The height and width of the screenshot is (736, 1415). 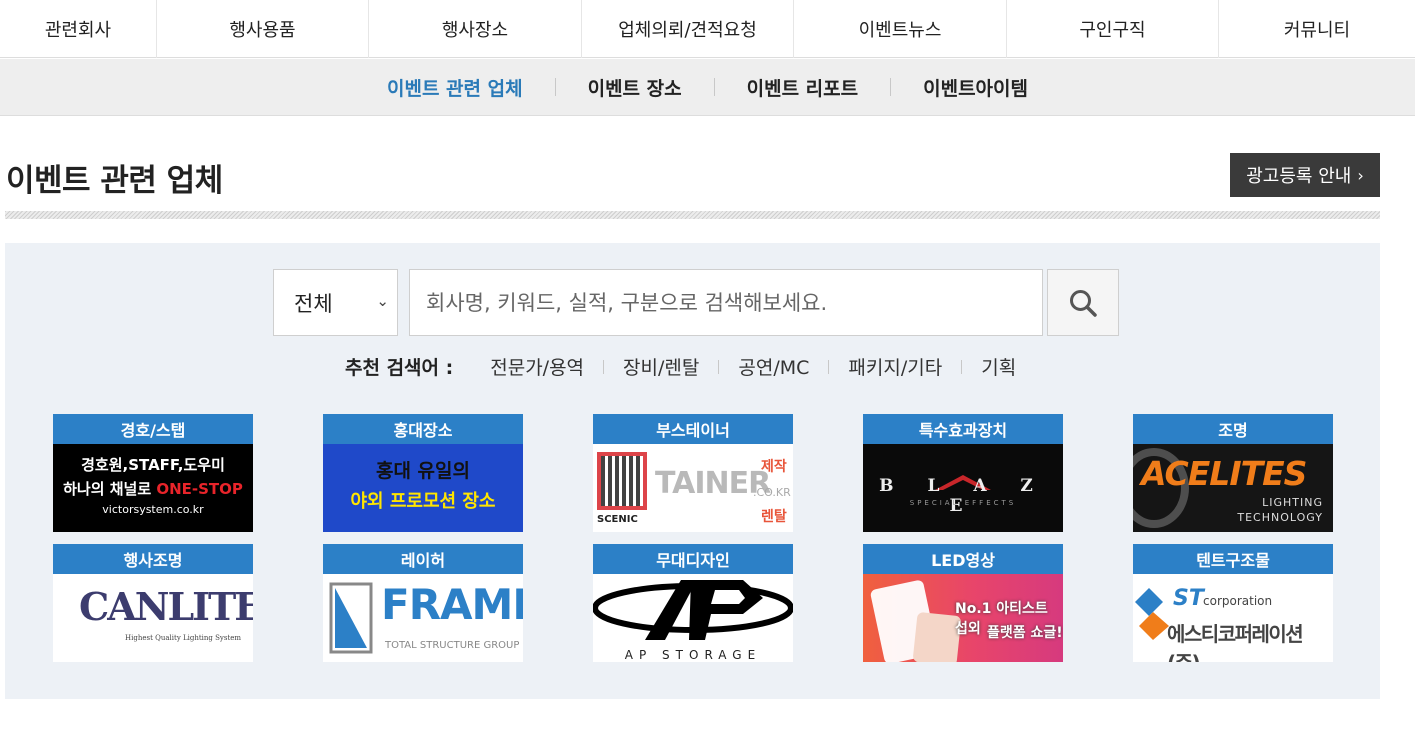 What do you see at coordinates (900, 29) in the screenshot?
I see `top-nav-event-news: 이벤트뉴스` at bounding box center [900, 29].